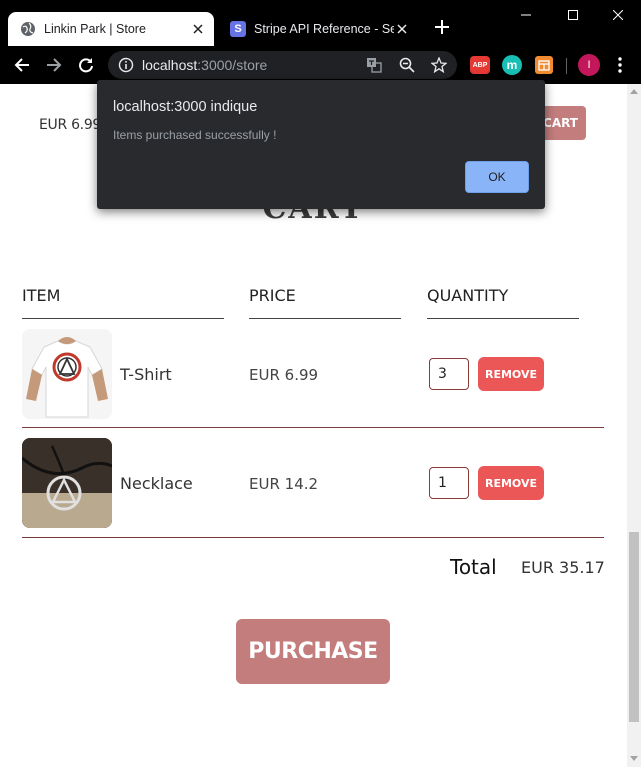 This screenshot has height=767, width=641. I want to click on maximize-button, so click(573, 15).